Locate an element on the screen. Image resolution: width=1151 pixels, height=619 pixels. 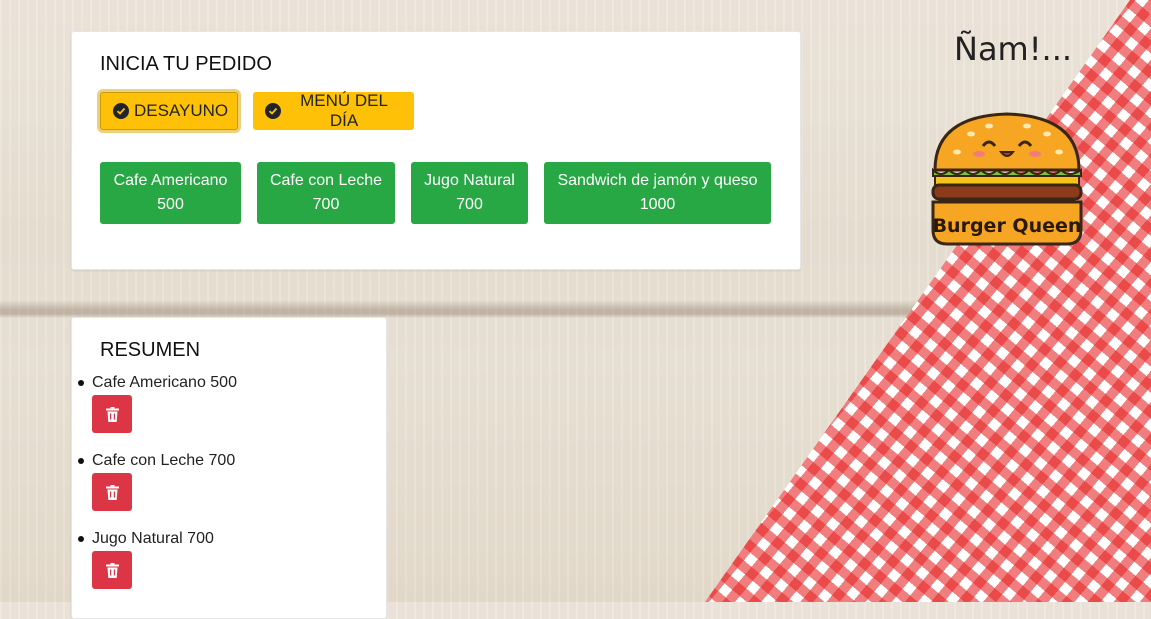
tab-menu-label: MENÚ DEL DÍA is located at coordinates (344, 110).